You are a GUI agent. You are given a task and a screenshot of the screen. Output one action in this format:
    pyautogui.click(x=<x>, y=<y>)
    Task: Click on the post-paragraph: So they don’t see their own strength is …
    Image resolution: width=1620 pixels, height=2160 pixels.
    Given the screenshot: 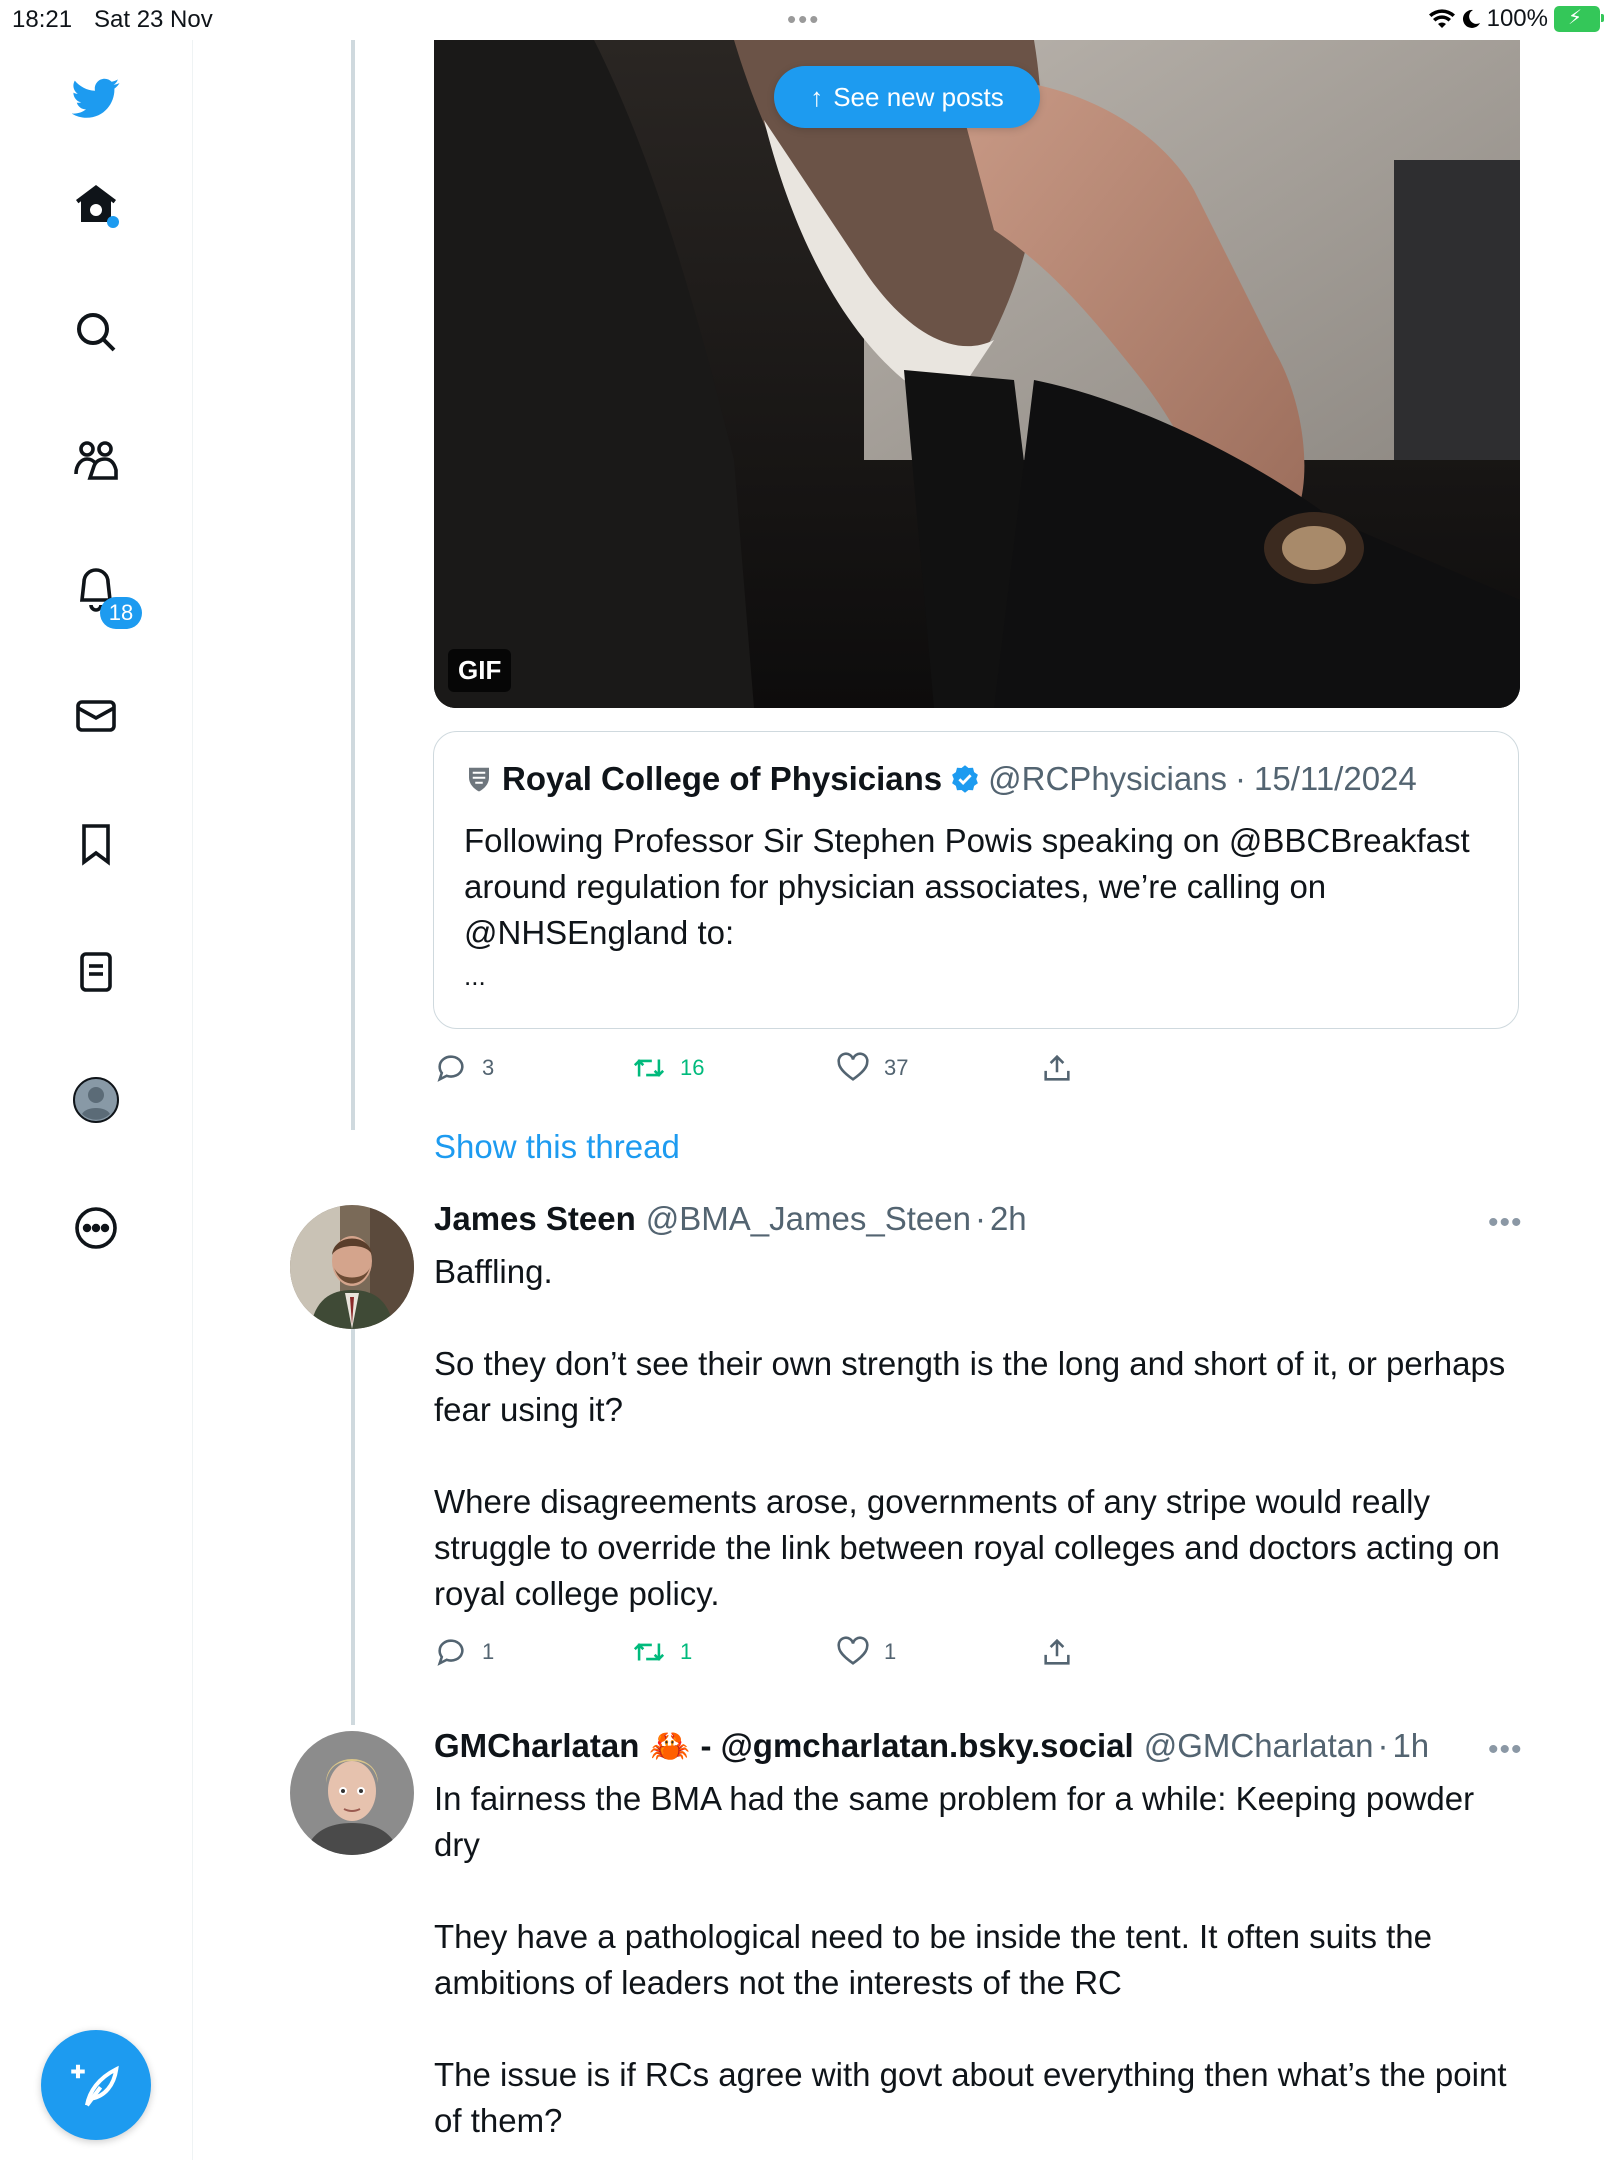 What is the action you would take?
    pyautogui.click(x=970, y=1386)
    